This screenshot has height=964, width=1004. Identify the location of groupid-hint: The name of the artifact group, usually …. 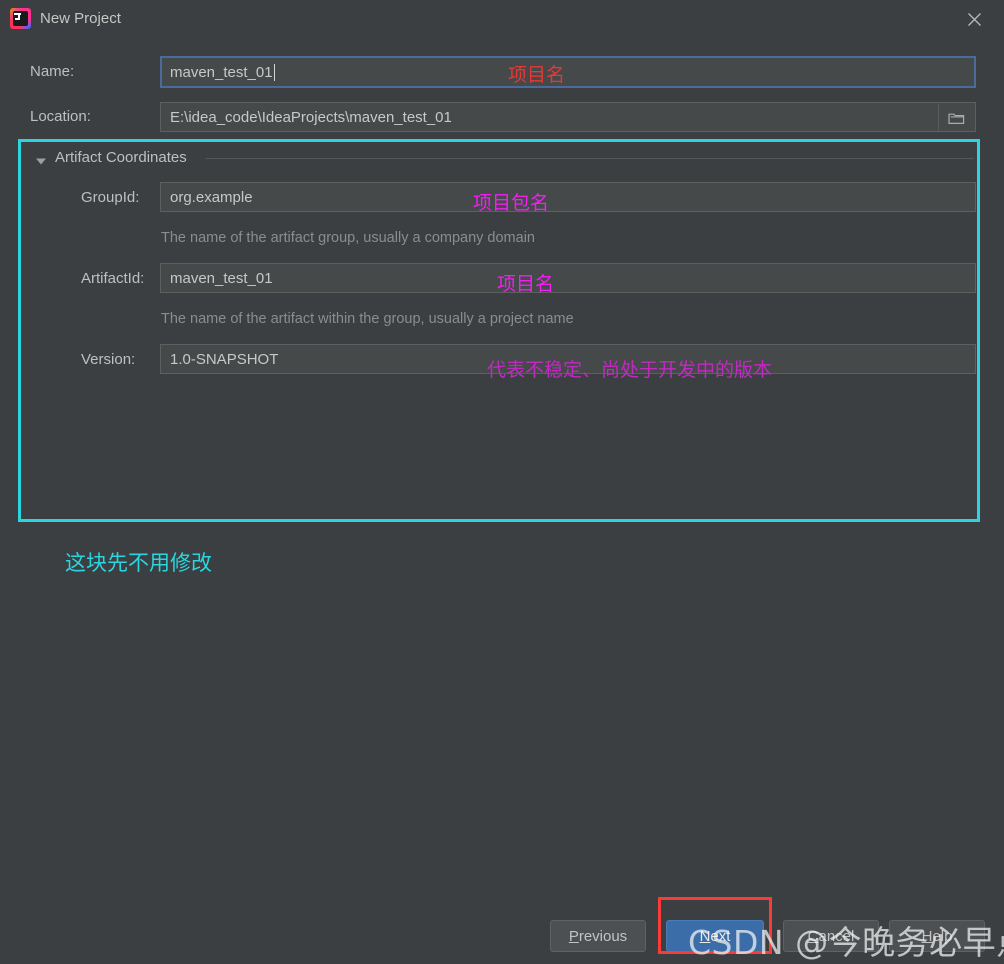
(348, 238).